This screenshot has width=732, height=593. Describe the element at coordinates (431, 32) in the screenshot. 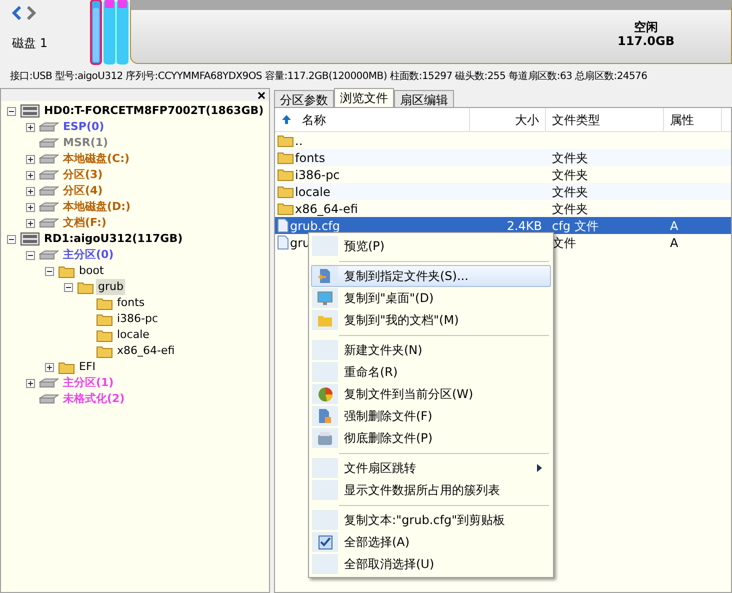

I see `free-space-block: 空闲 117.0GB` at that location.